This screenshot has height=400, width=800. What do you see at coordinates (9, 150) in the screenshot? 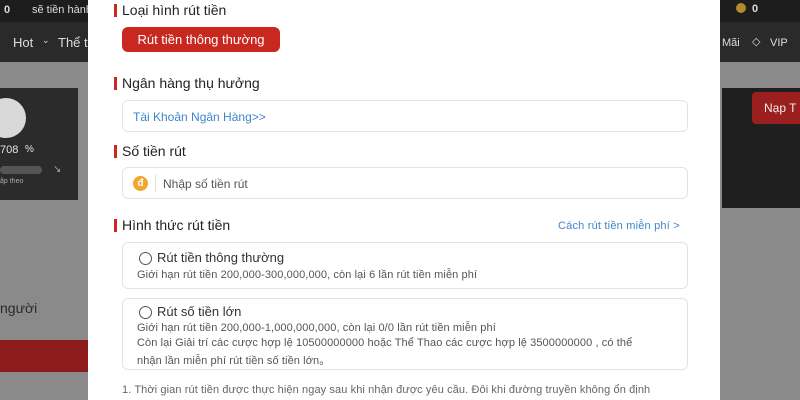
I see `background-stat-value: 708` at bounding box center [9, 150].